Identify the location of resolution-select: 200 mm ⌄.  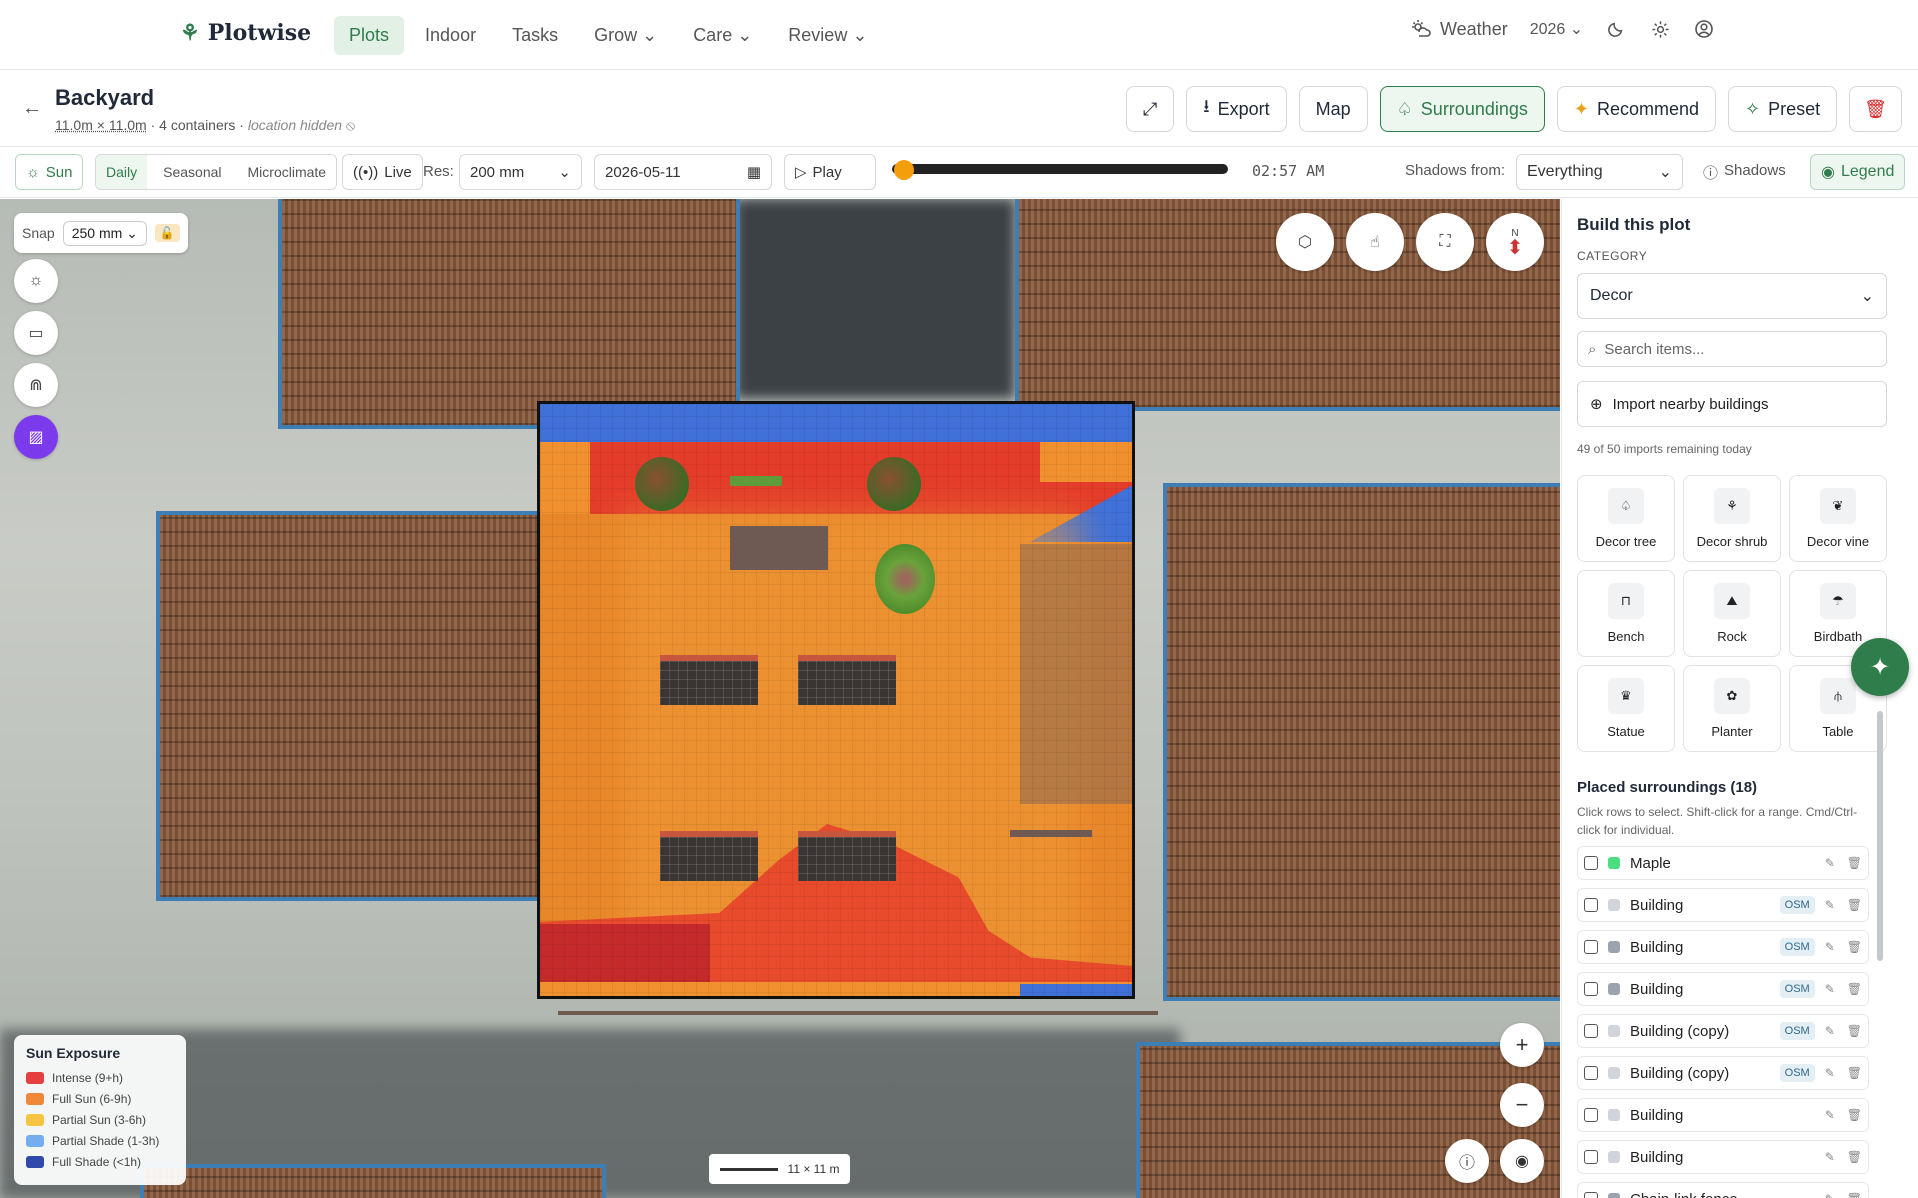
(520, 172).